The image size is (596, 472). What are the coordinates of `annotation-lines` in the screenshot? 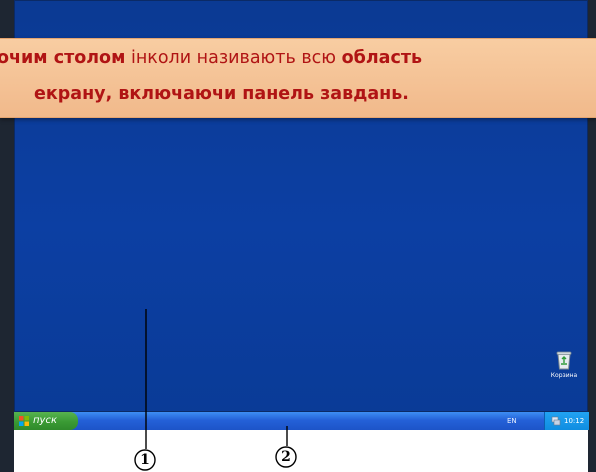 It's located at (215, 390).